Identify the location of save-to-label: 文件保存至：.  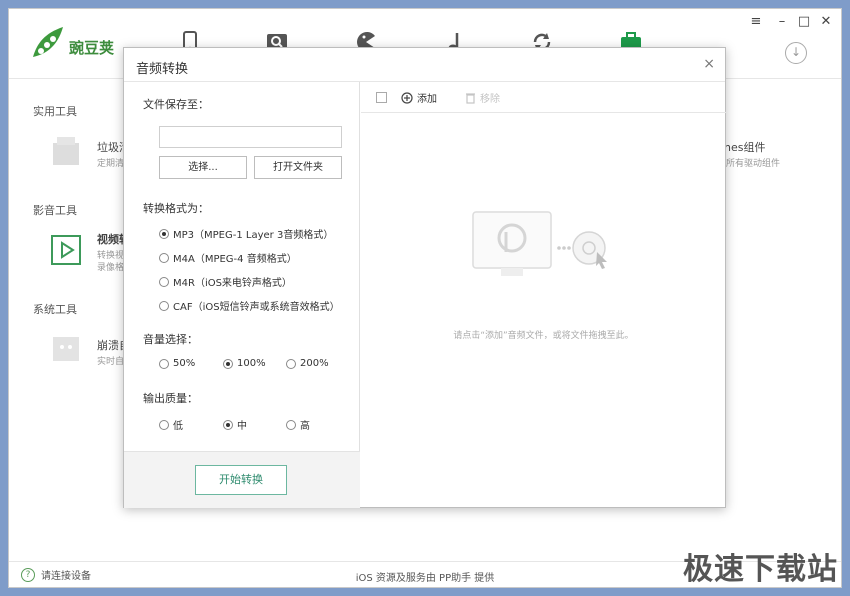
(176, 104).